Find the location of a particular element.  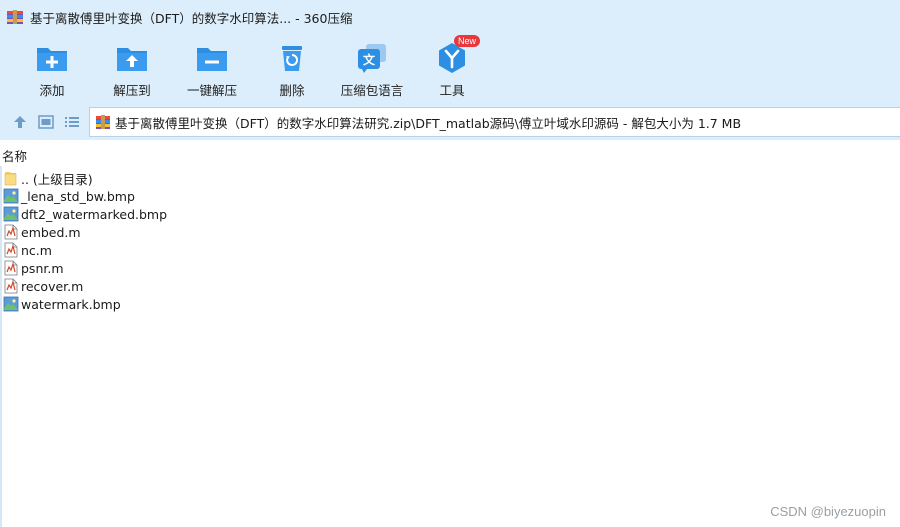

add-label: 添加 is located at coordinates (52, 90).